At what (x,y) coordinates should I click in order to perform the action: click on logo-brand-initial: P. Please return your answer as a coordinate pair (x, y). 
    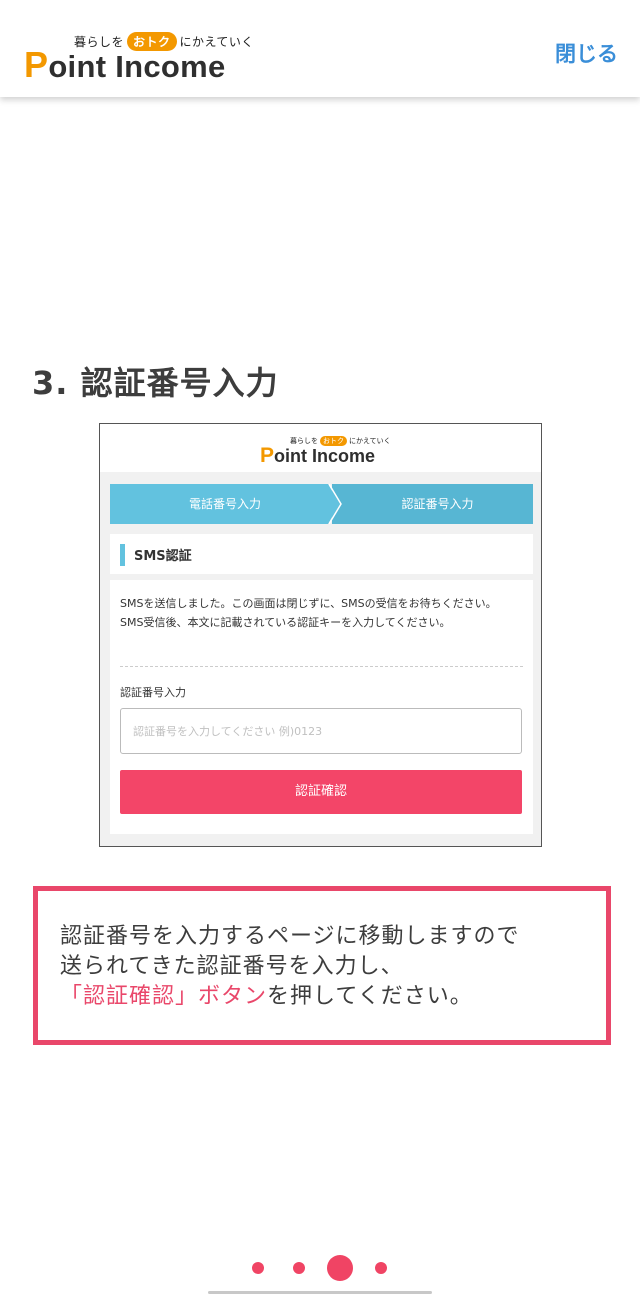
    Looking at the image, I should click on (36, 64).